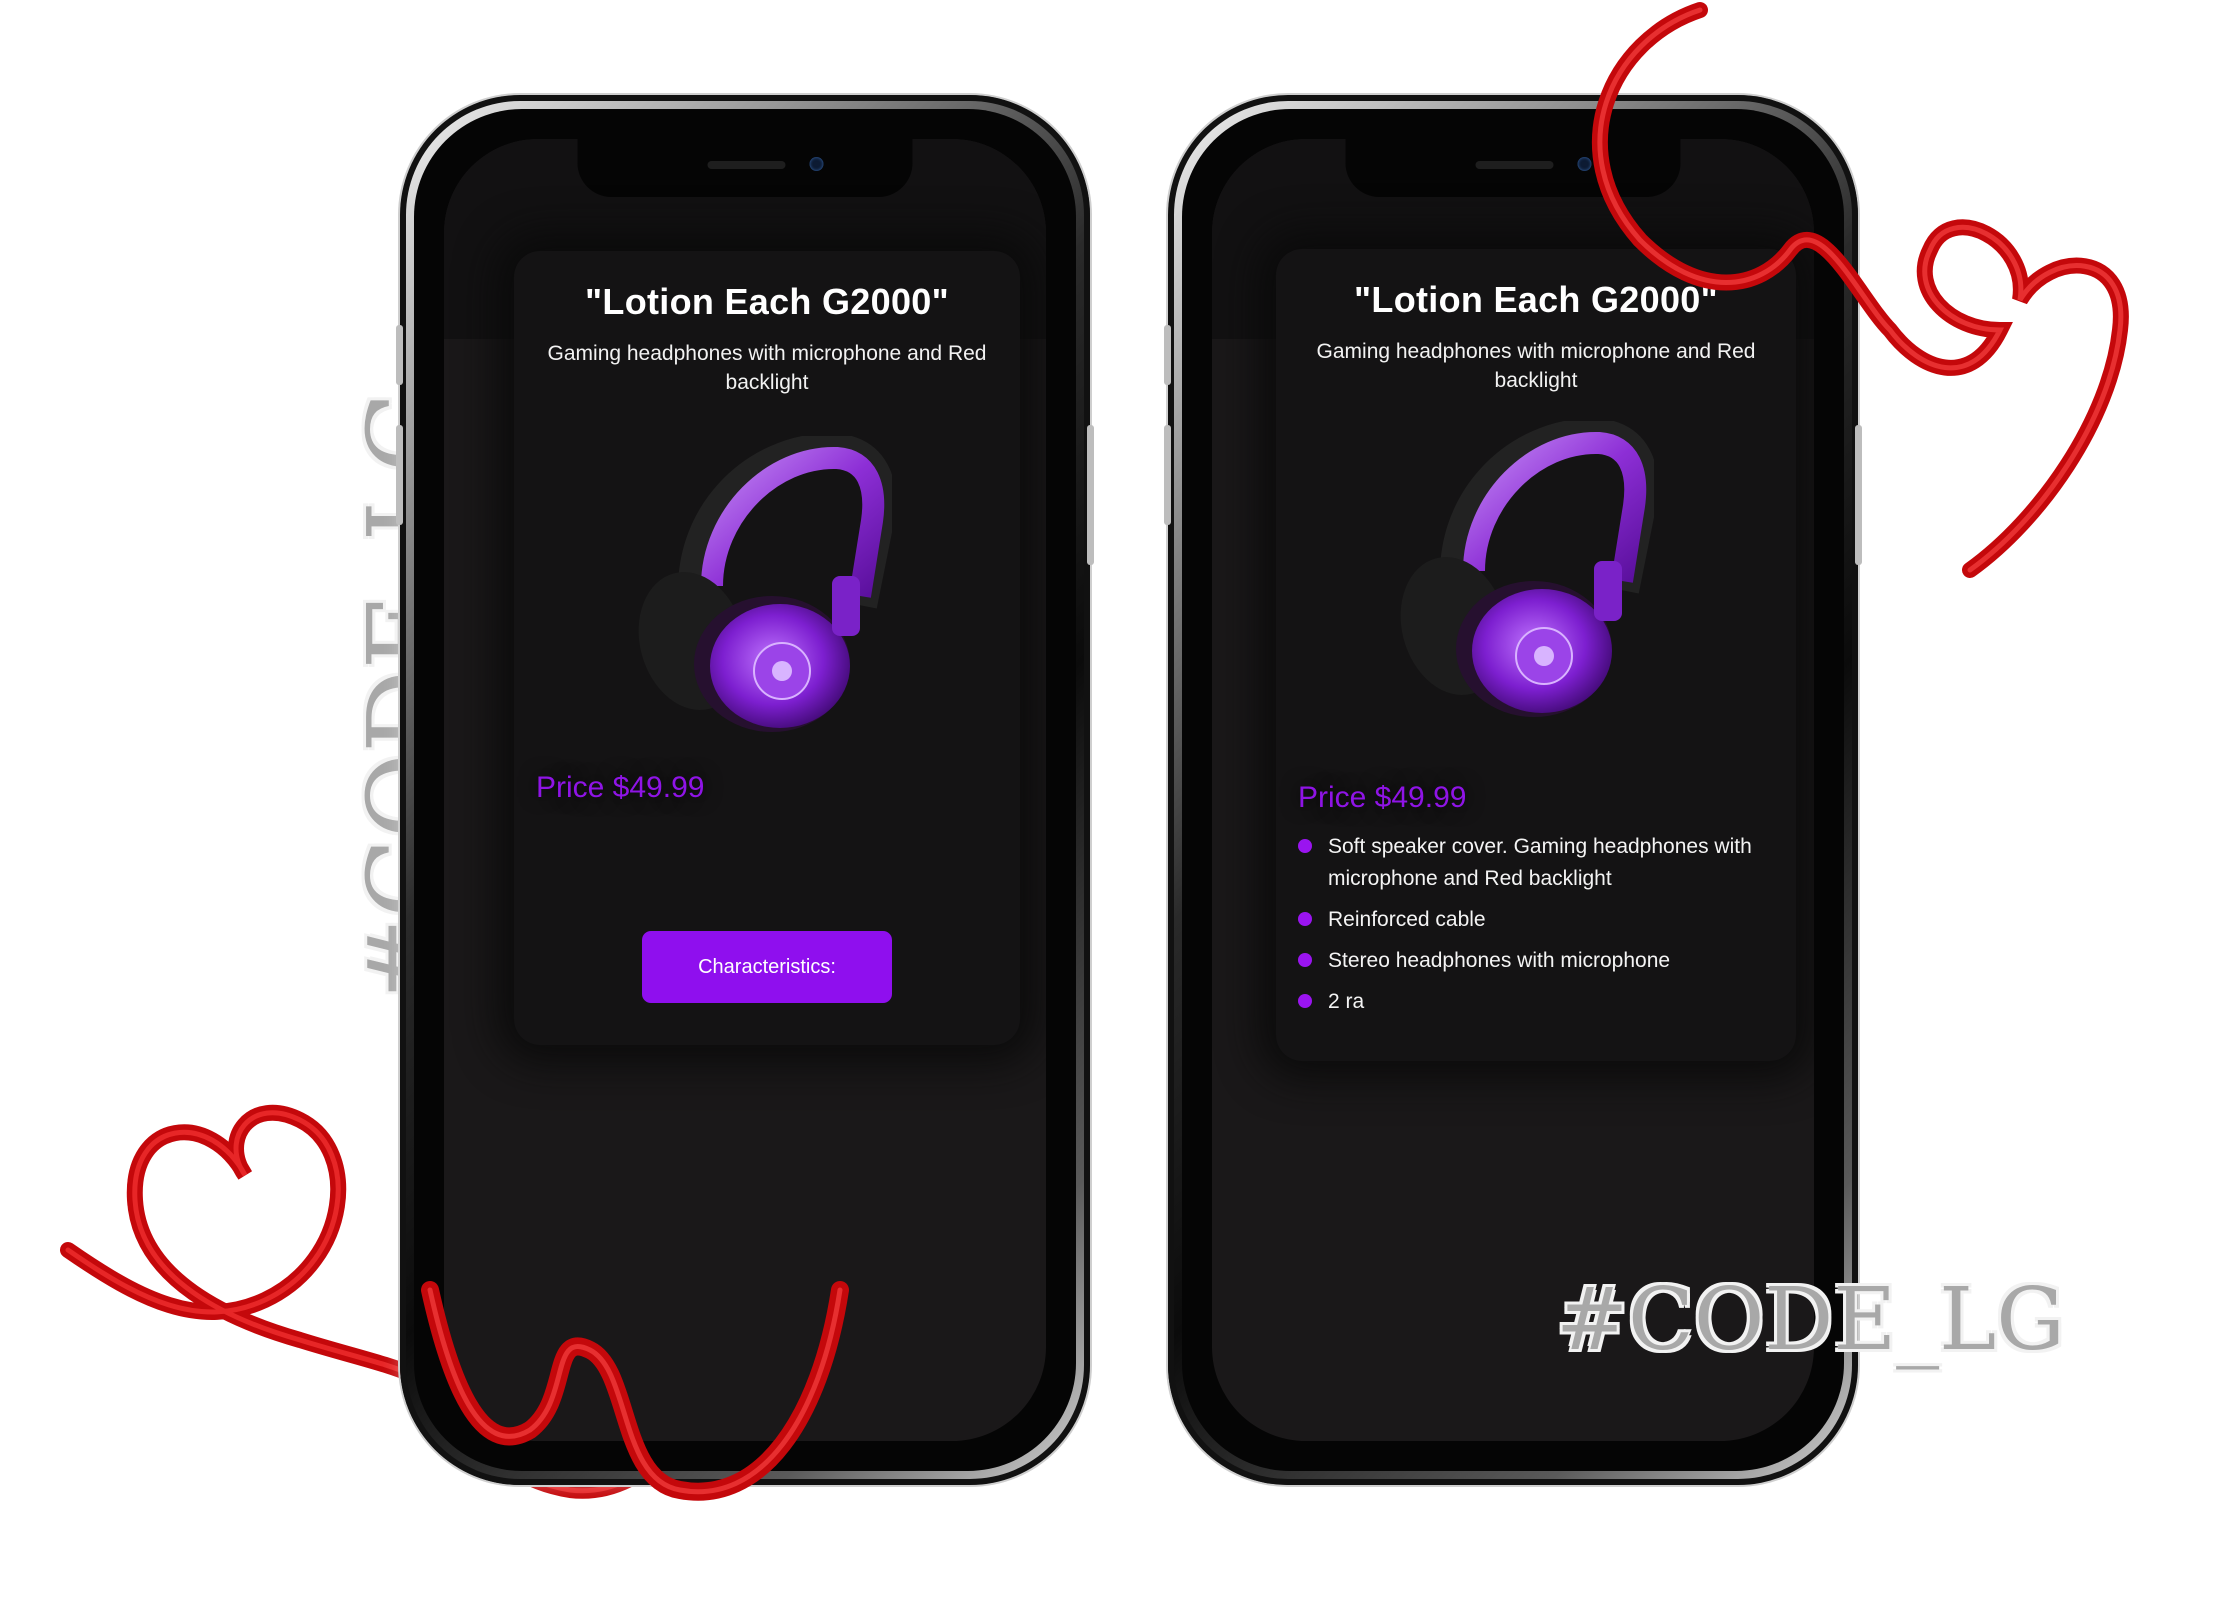 The image size is (2232, 1599). Describe the element at coordinates (767, 967) in the screenshot. I see `characteristics-button: Characteristics:` at that location.